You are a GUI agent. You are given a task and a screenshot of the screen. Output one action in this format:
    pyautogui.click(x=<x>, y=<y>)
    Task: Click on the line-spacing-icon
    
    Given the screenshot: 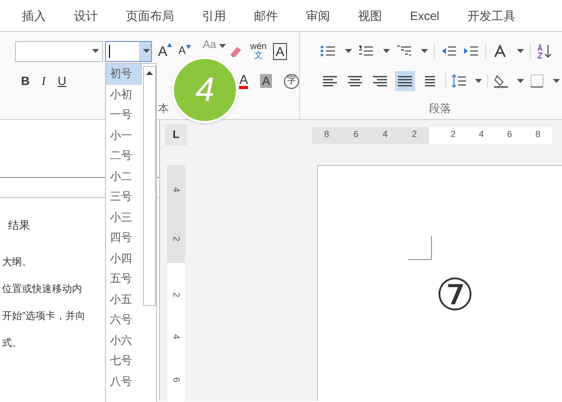 What is the action you would take?
    pyautogui.click(x=459, y=81)
    